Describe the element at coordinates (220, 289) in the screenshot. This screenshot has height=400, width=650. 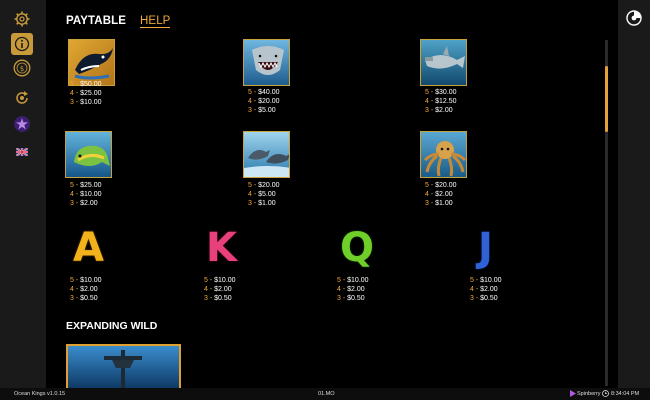
I see `letter-k-pays: 5 - $10.00 4 - $2.00 3 - $0.50` at that location.